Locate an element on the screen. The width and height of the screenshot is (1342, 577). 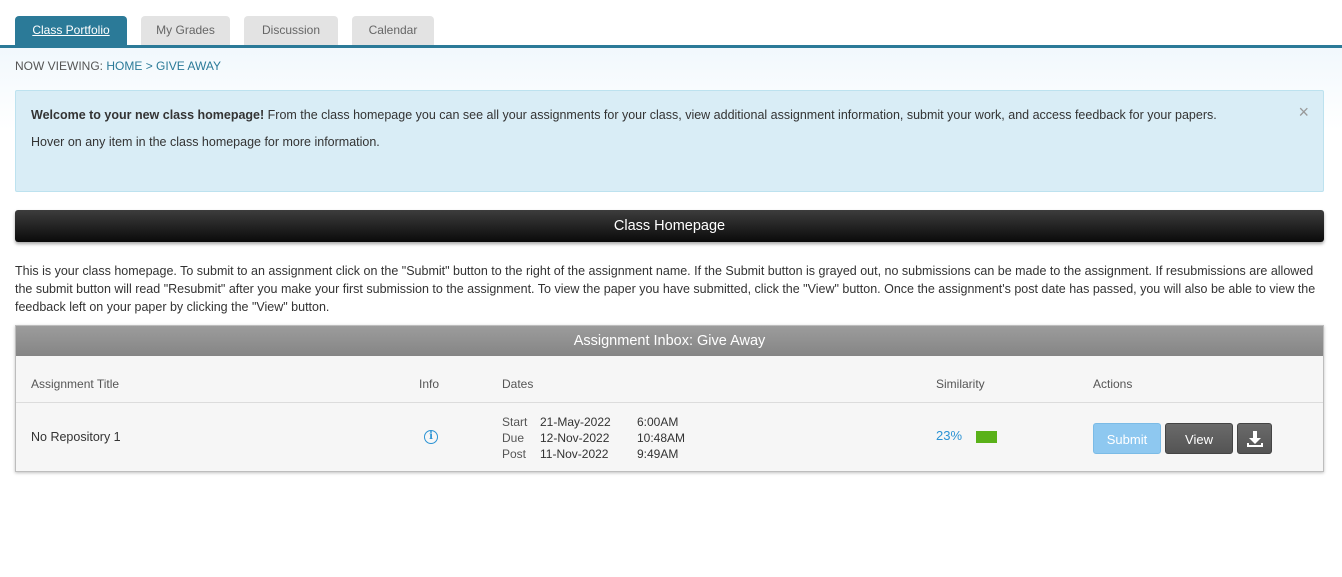
similarity-color-bar is located at coordinates (986, 437).